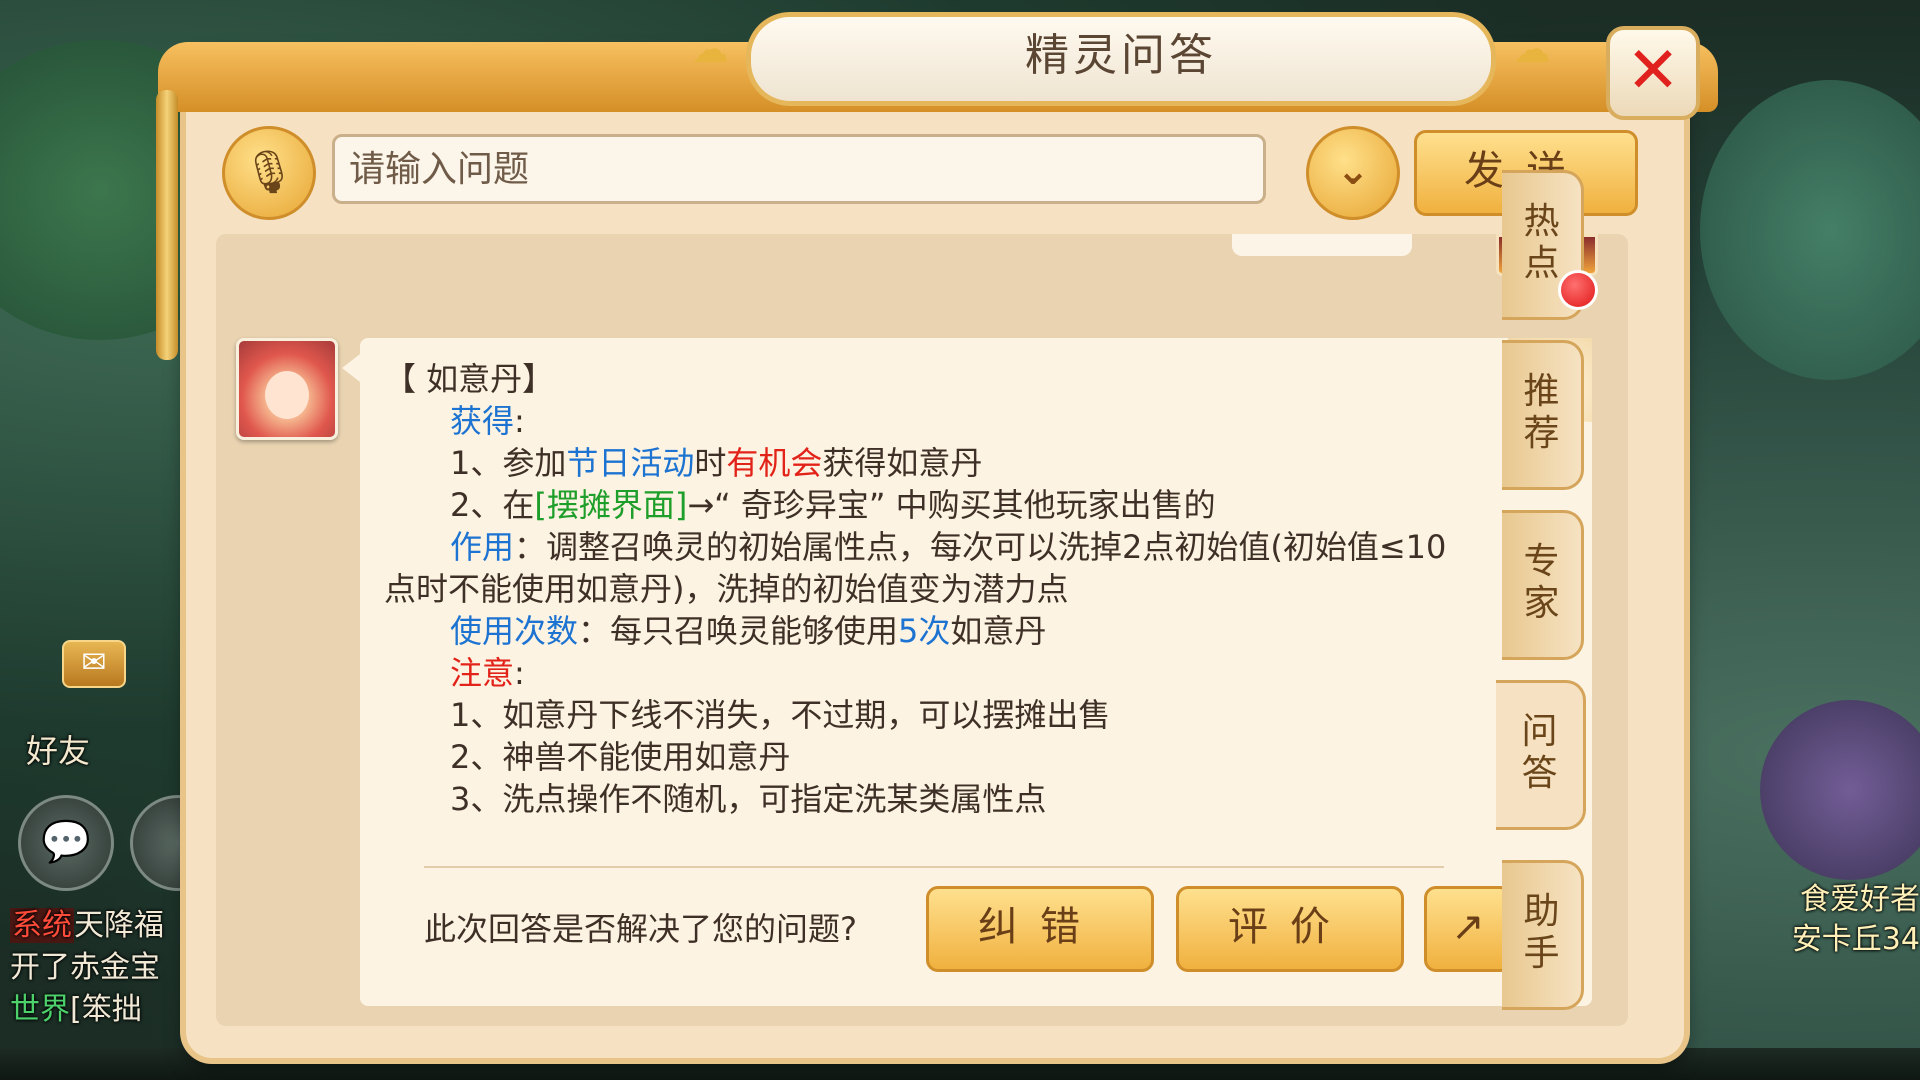 Image resolution: width=1920 pixels, height=1080 pixels. I want to click on question-input, so click(799, 169).